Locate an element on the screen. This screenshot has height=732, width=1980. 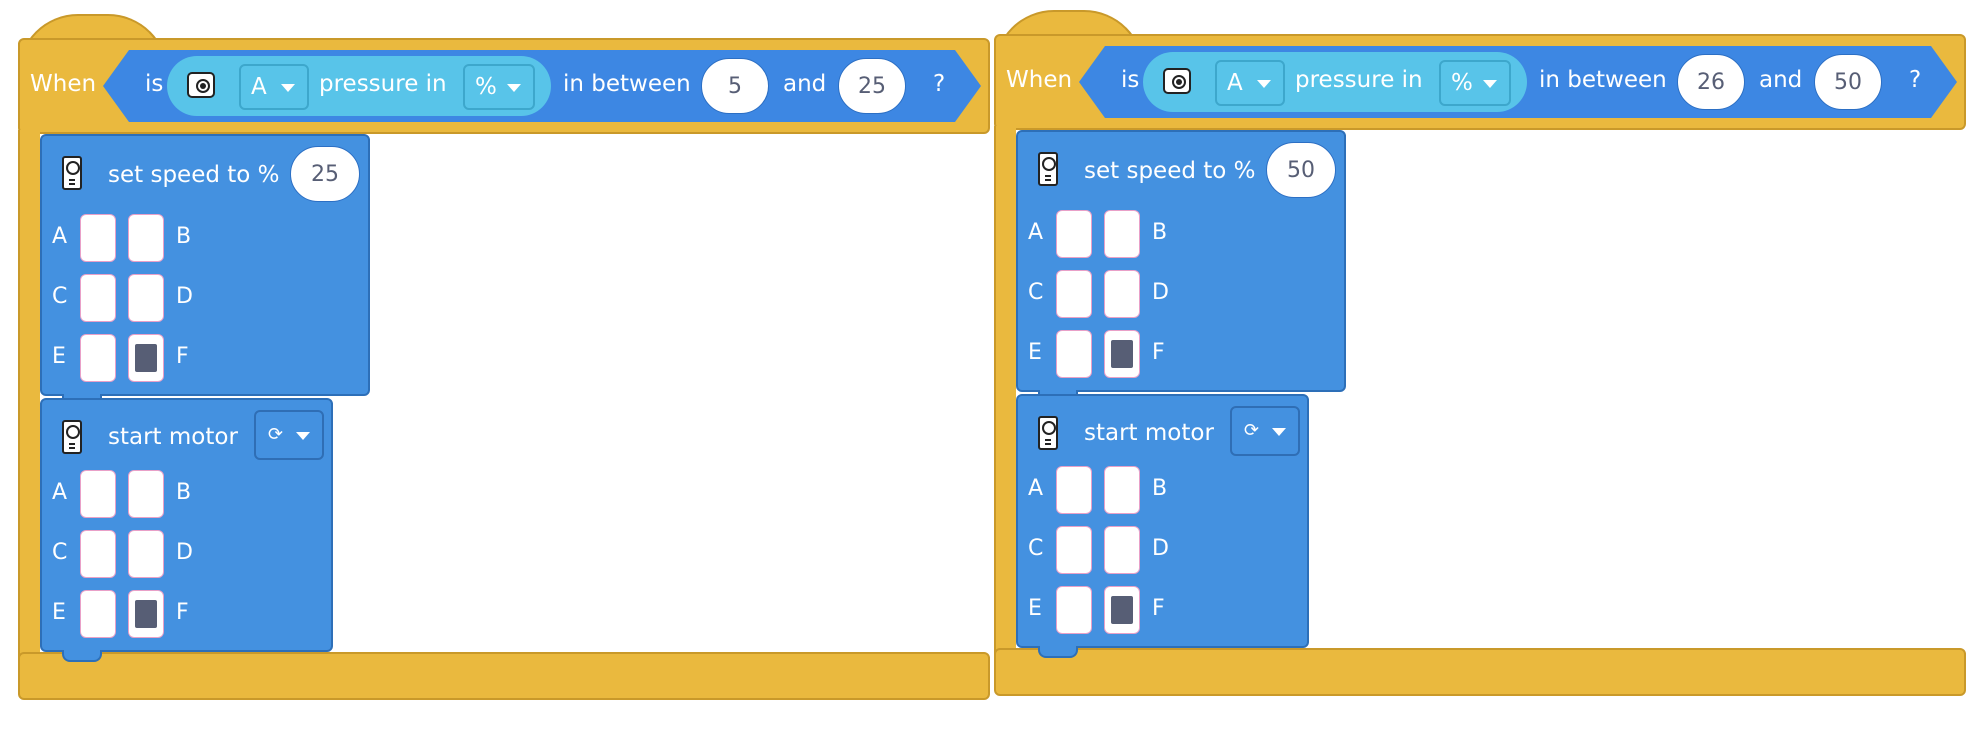
speed-value-input: 50 is located at coordinates (1301, 170).